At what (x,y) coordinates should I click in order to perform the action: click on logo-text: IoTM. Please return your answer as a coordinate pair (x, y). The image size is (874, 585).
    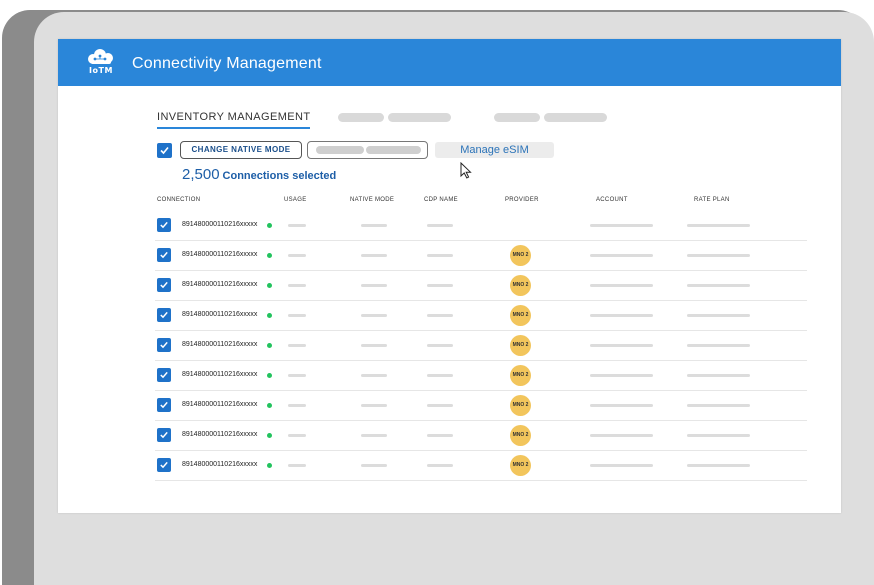
    Looking at the image, I should click on (101, 70).